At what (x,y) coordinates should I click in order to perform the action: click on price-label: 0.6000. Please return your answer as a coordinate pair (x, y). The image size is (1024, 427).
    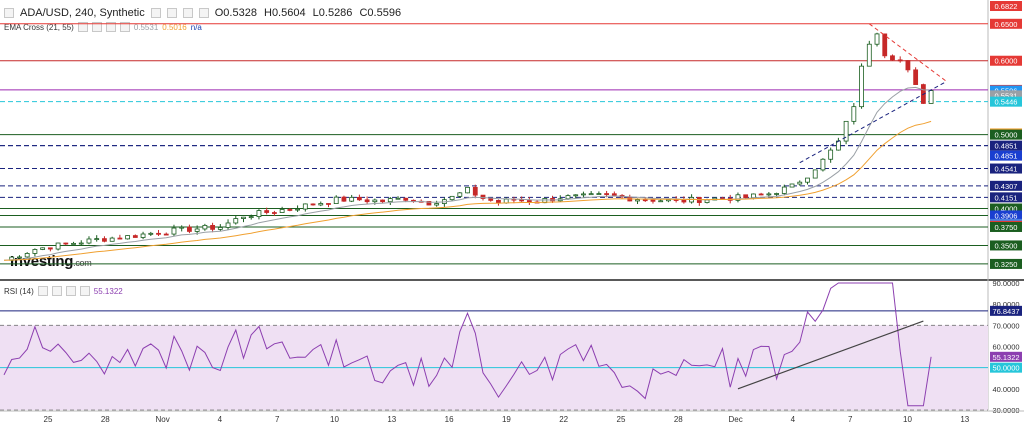
    Looking at the image, I should click on (1006, 60).